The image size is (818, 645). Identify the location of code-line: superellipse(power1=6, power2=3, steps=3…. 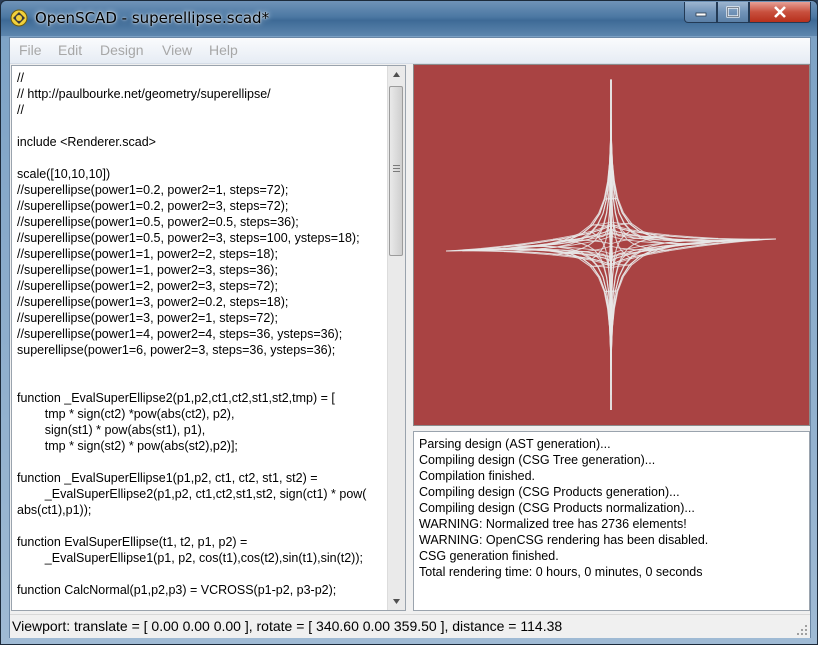
(176, 350).